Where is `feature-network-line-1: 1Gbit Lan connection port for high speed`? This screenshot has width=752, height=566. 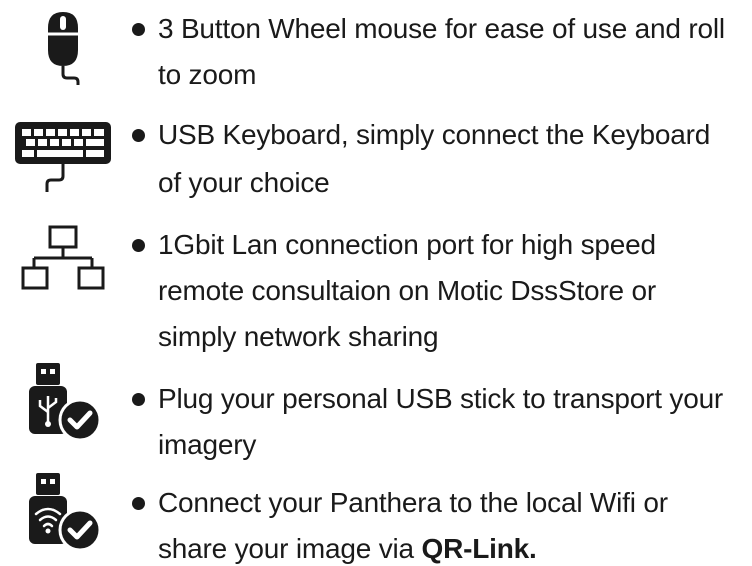
feature-network-line-1: 1Gbit Lan connection port for high speed is located at coordinates (407, 244).